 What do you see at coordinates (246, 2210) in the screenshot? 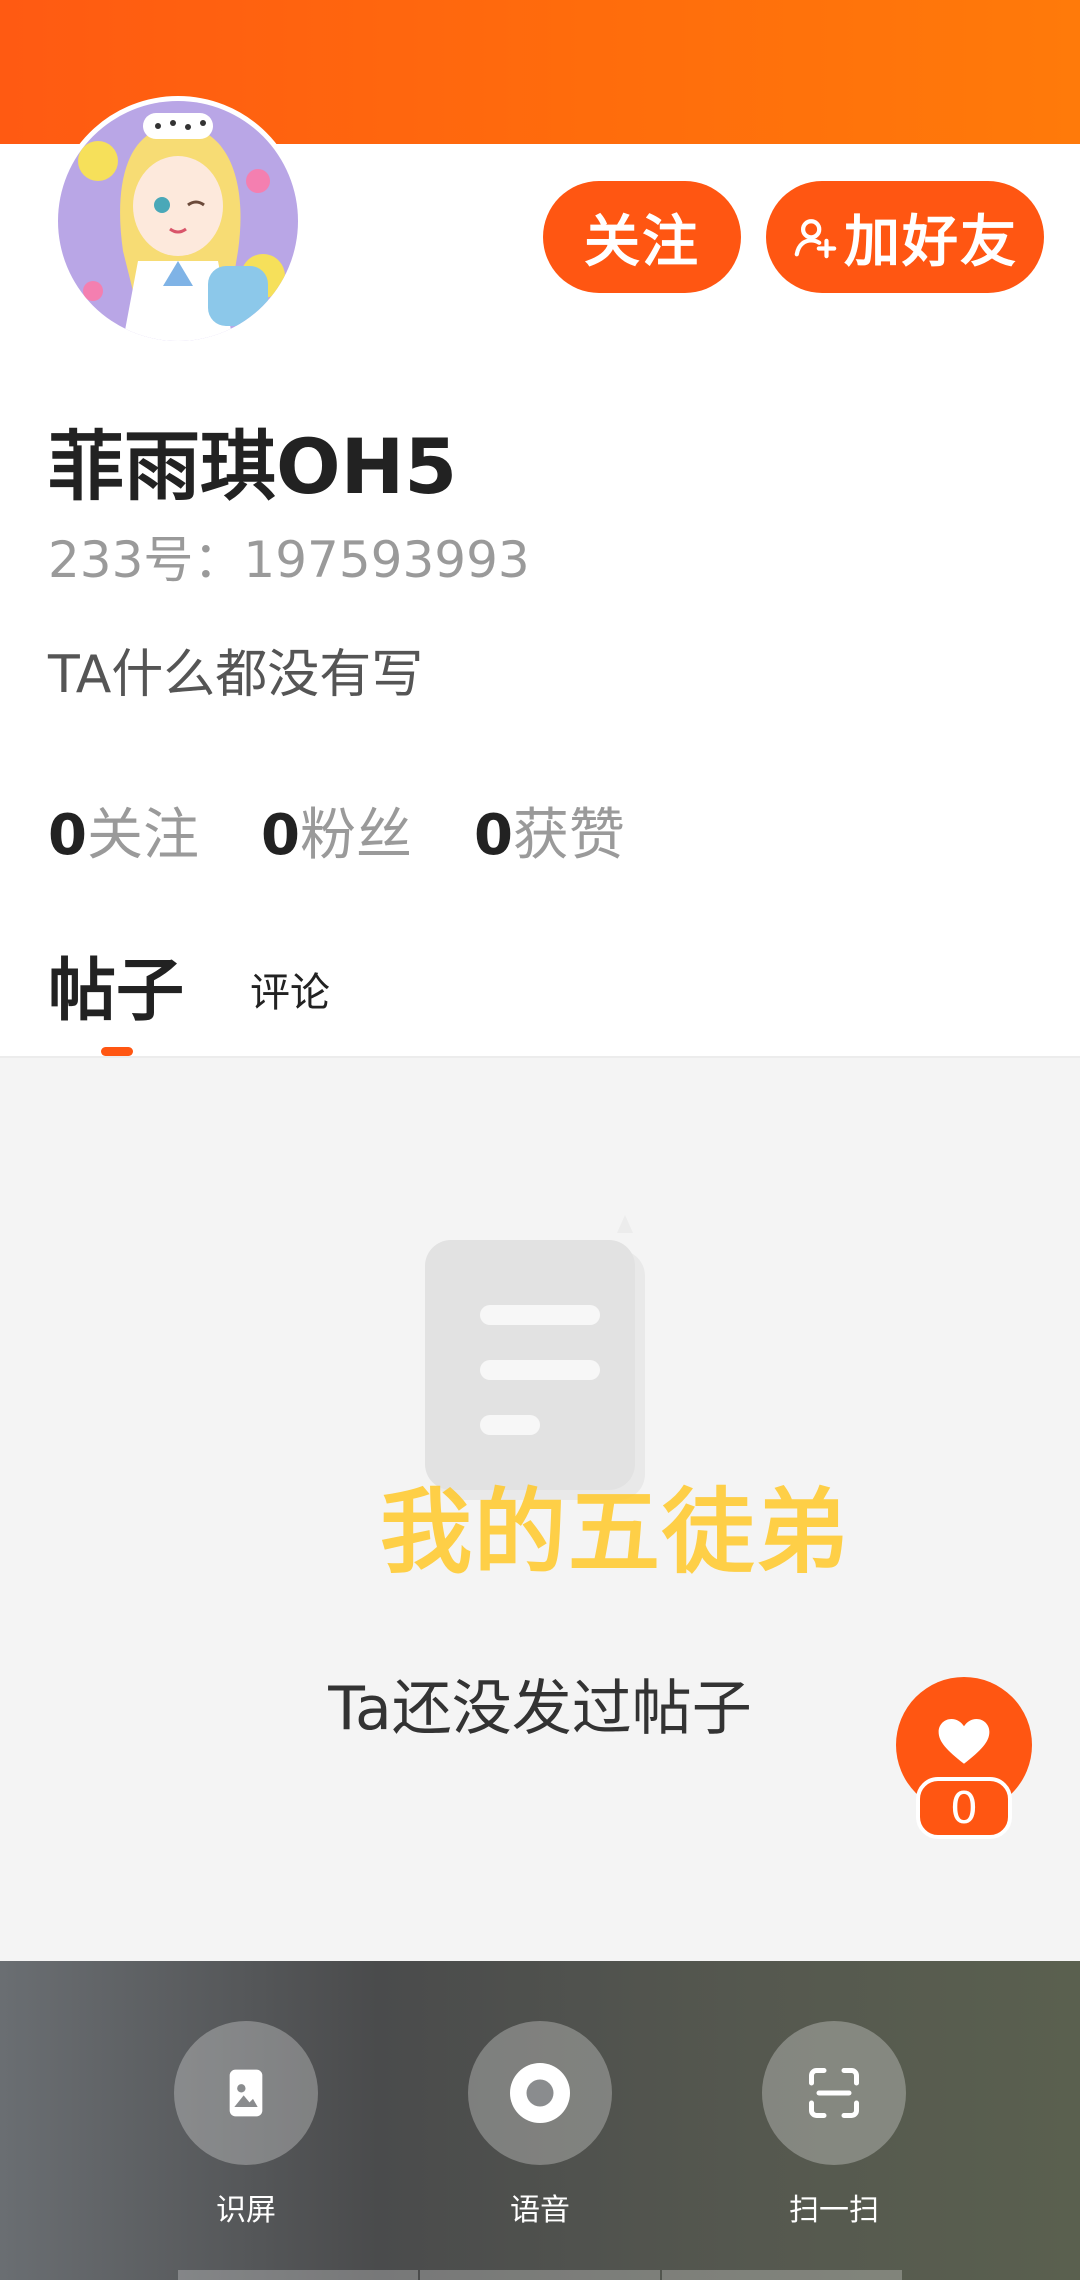
I see `assistant-screen-recognize-label: 识屏` at bounding box center [246, 2210].